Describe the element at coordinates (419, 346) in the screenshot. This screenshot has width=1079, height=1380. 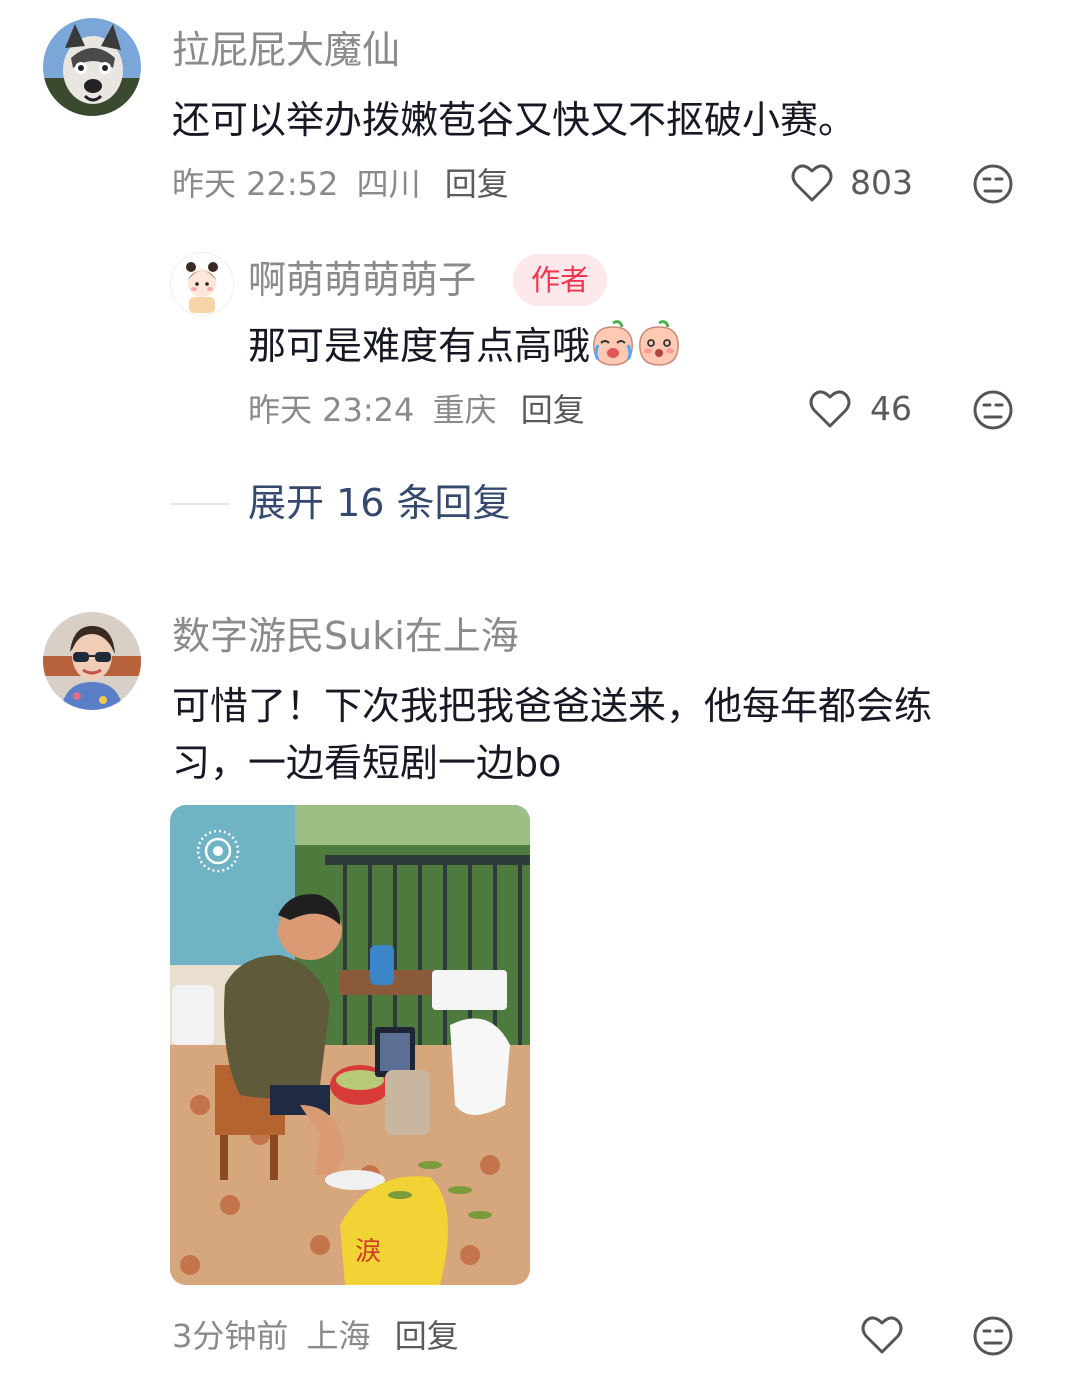
I see `reply-text: 那可是难度有点高哦` at that location.